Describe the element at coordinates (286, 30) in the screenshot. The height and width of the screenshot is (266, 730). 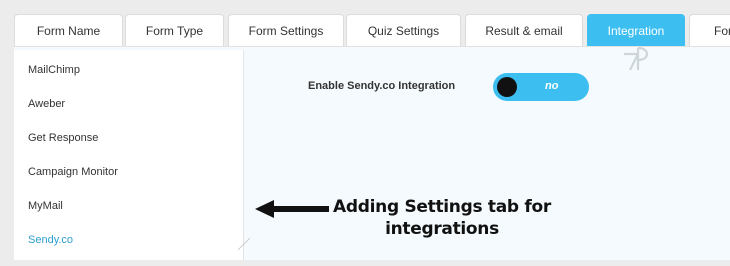
I see `tab-form-settings: Form Settings` at that location.